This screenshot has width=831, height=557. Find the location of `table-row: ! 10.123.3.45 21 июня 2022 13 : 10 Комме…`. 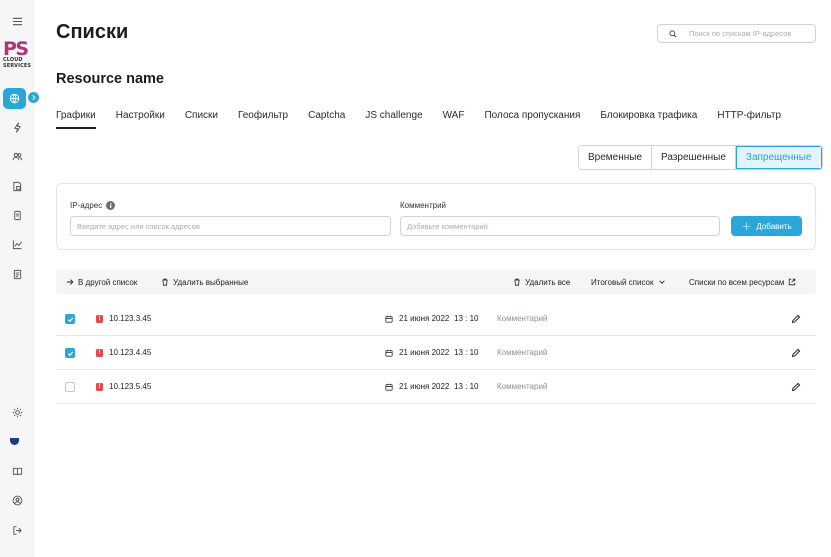

table-row: ! 10.123.3.45 21 июня 2022 13 : 10 Комме… is located at coordinates (436, 319).